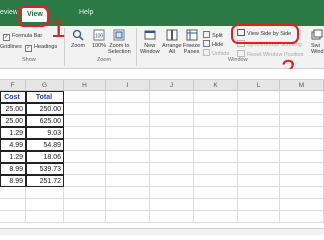 The height and width of the screenshot is (240, 324). What do you see at coordinates (11, 47) in the screenshot?
I see `gridlines-checkbox: Gridlines` at bounding box center [11, 47].